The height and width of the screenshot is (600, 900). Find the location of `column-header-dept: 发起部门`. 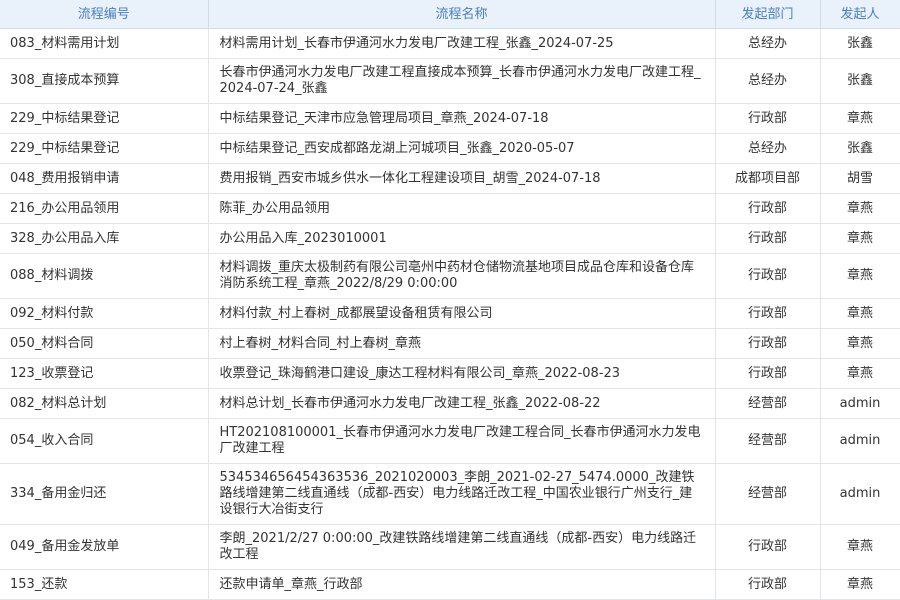

column-header-dept: 发起部门 is located at coordinates (768, 14).